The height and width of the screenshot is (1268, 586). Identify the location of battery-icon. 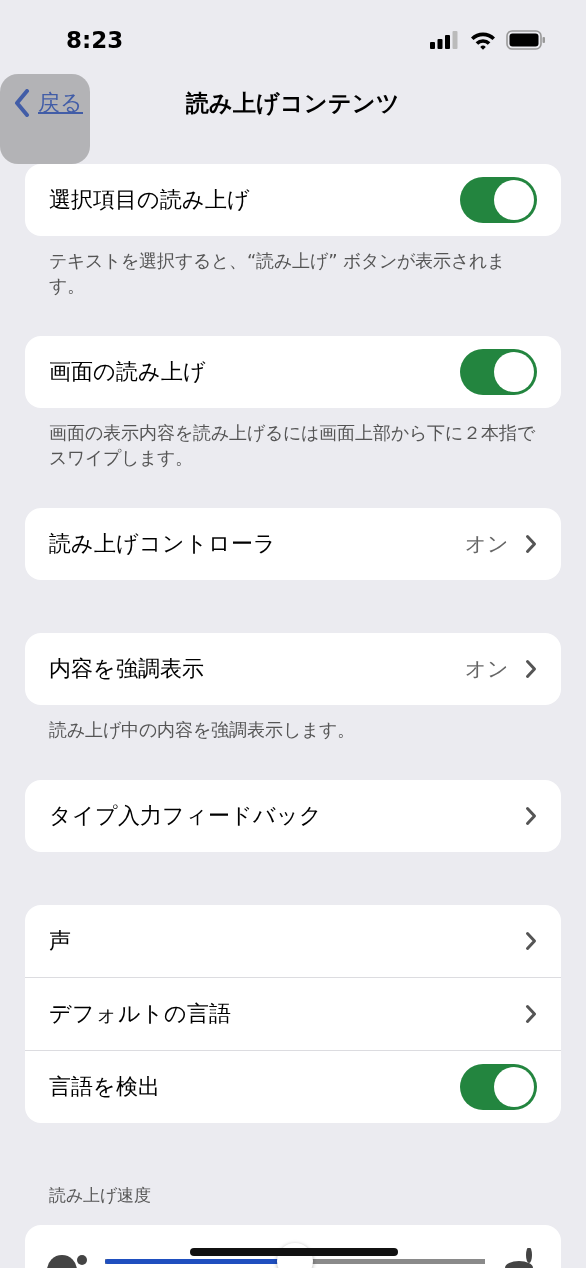
(526, 40).